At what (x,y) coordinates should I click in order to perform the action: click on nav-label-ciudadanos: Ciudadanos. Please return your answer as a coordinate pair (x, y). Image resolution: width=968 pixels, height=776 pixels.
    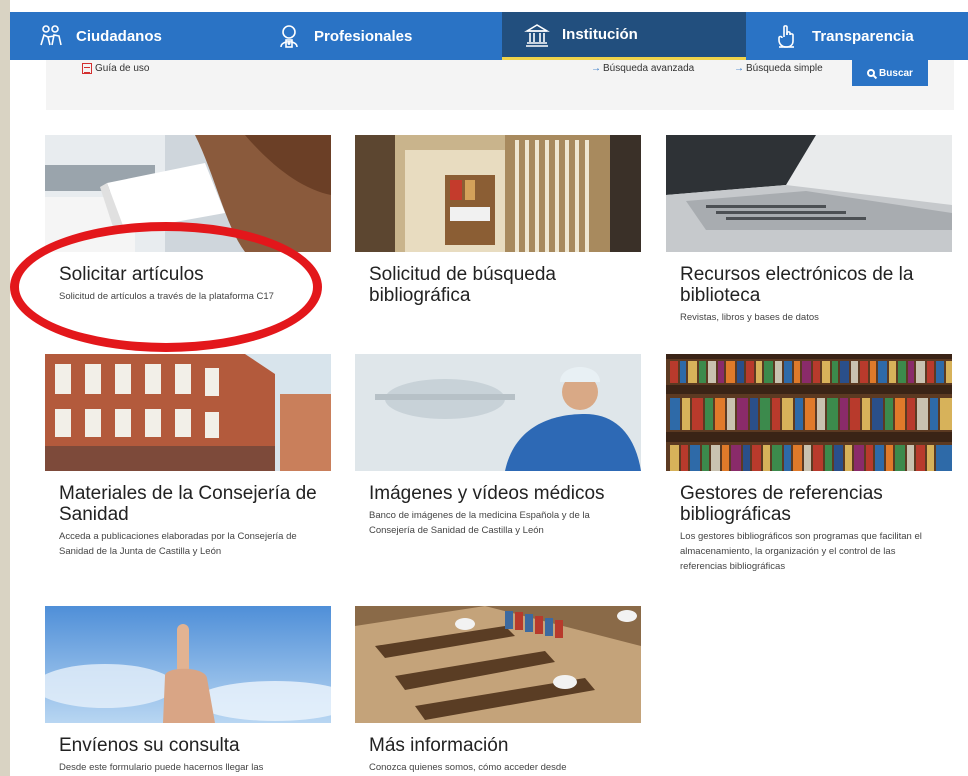
    Looking at the image, I should click on (119, 36).